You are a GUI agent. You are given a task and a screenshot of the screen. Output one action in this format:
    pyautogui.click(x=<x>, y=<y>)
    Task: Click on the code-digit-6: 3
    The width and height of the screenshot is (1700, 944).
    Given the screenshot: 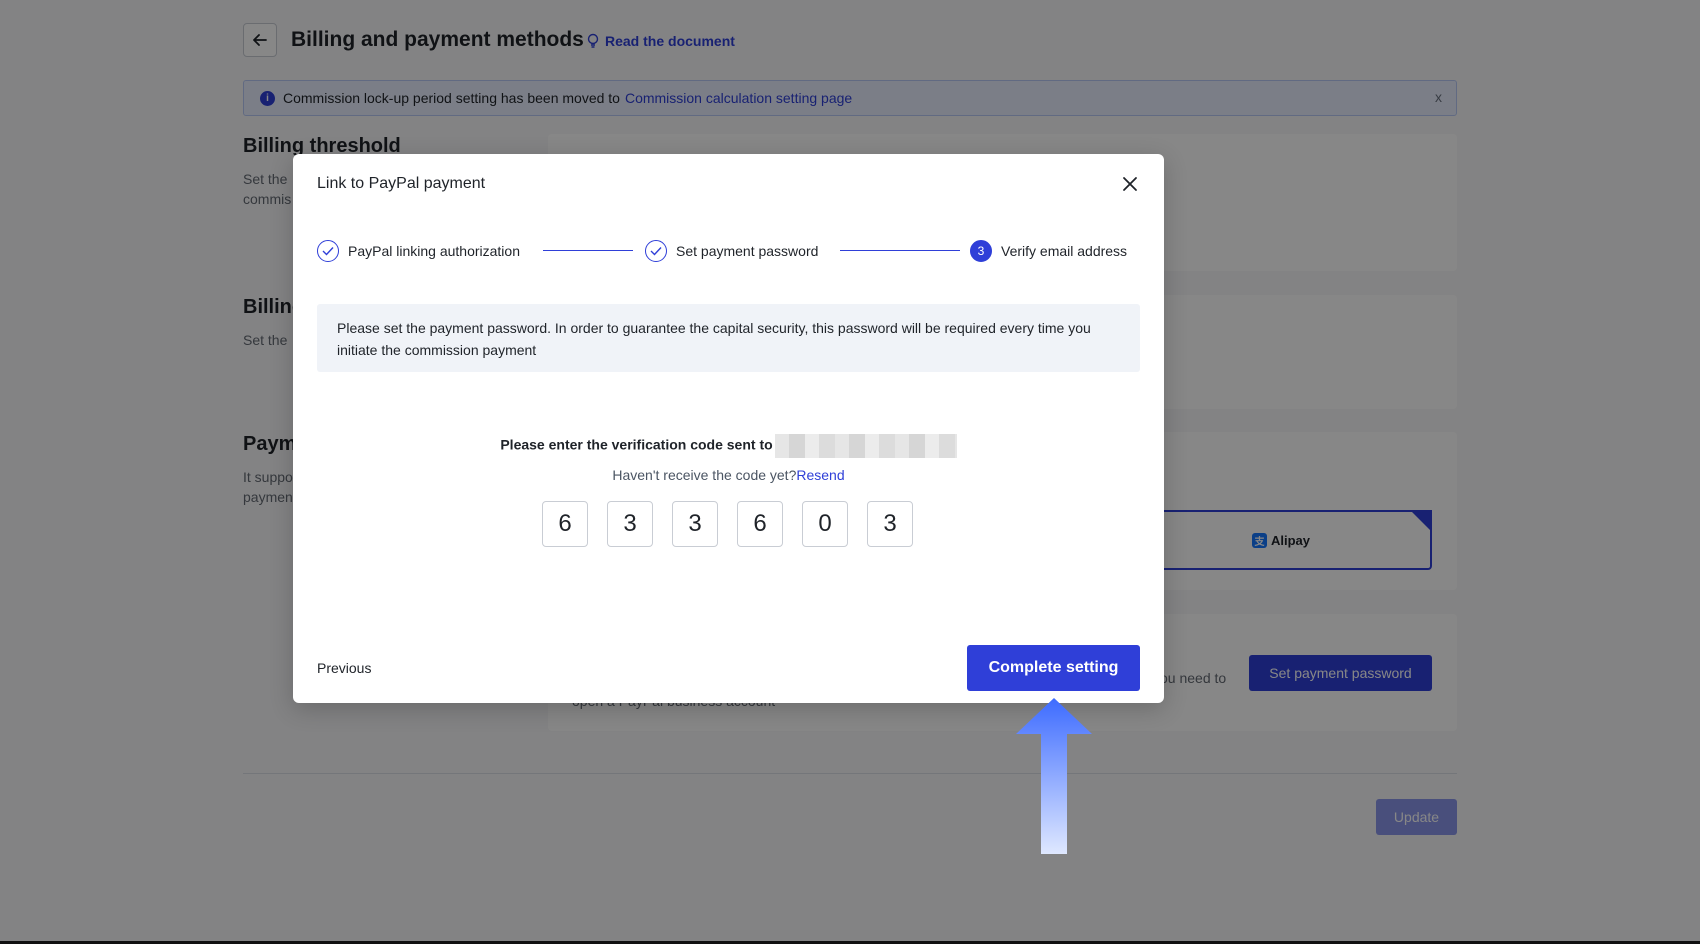 What is the action you would take?
    pyautogui.click(x=890, y=524)
    